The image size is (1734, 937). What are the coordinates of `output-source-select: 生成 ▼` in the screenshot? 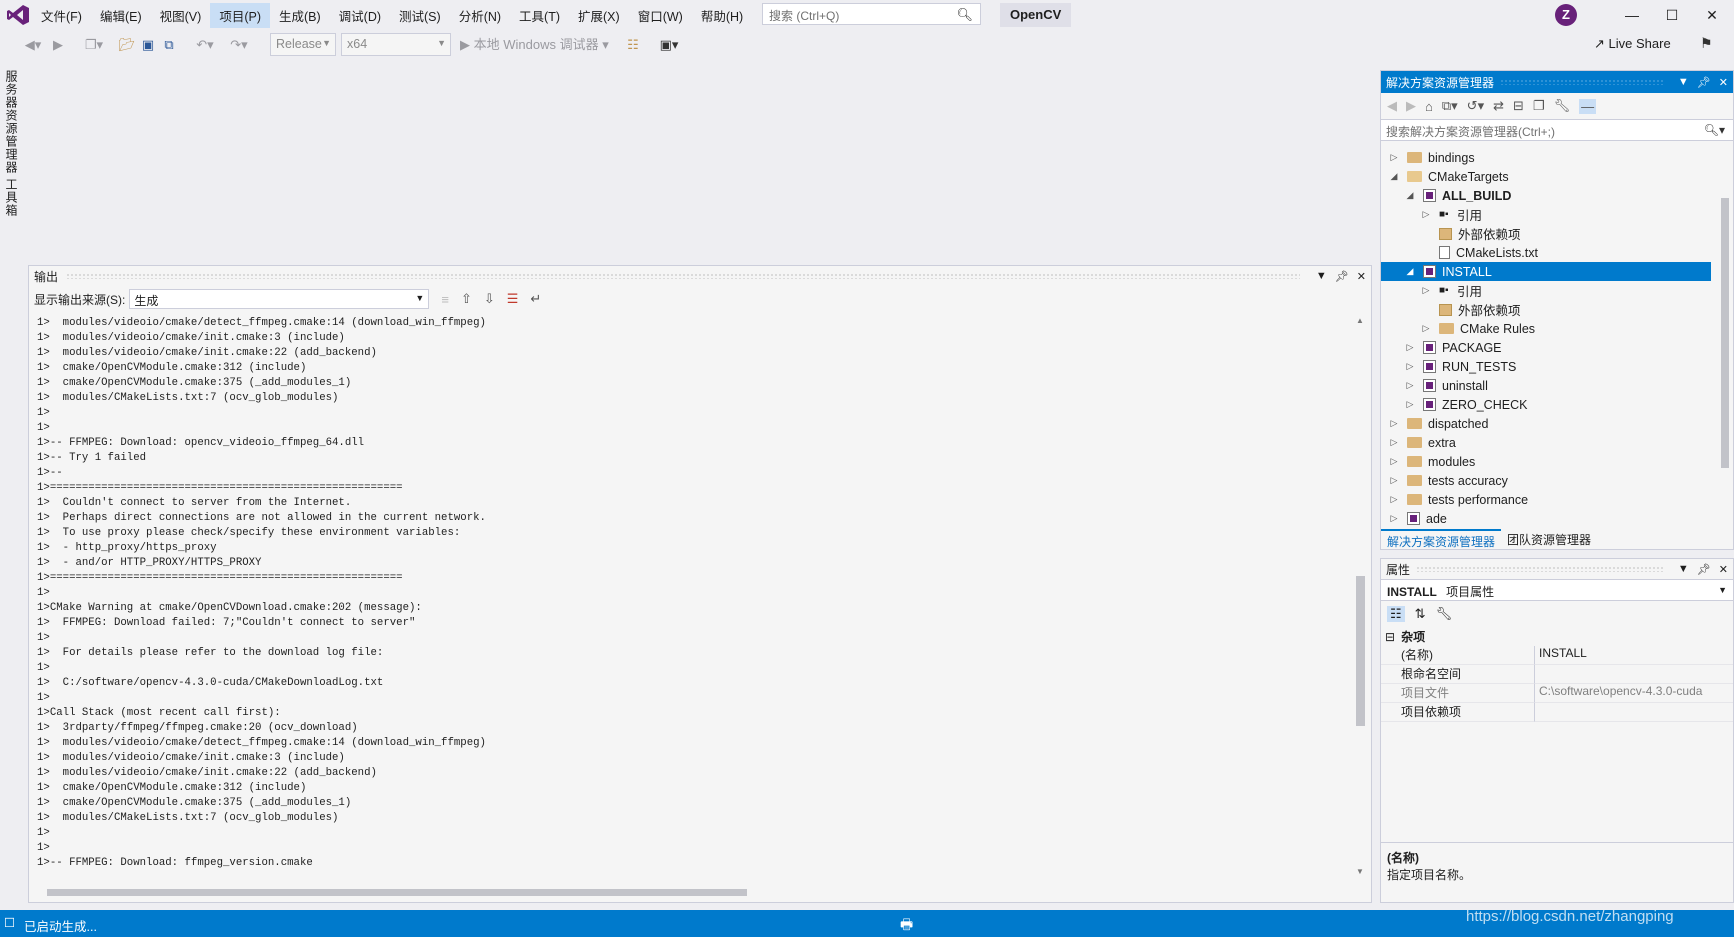 It's located at (279, 299).